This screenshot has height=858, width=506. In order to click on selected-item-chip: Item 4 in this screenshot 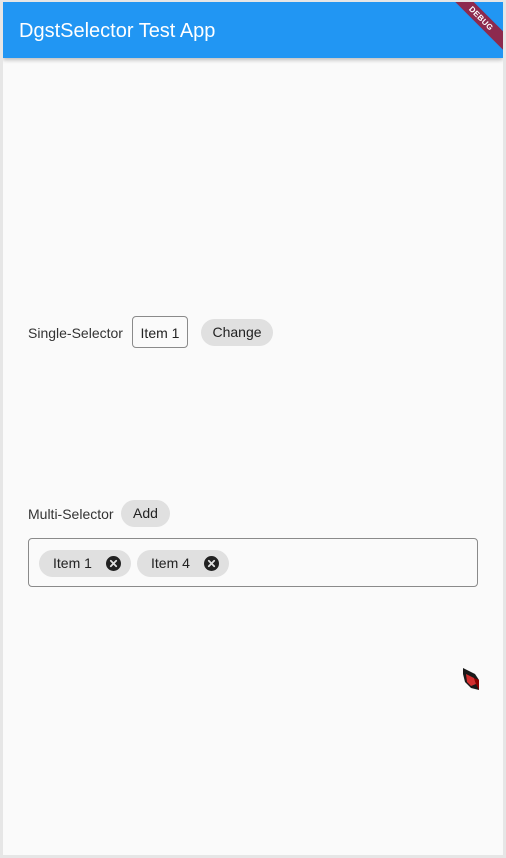, I will do `click(183, 563)`.